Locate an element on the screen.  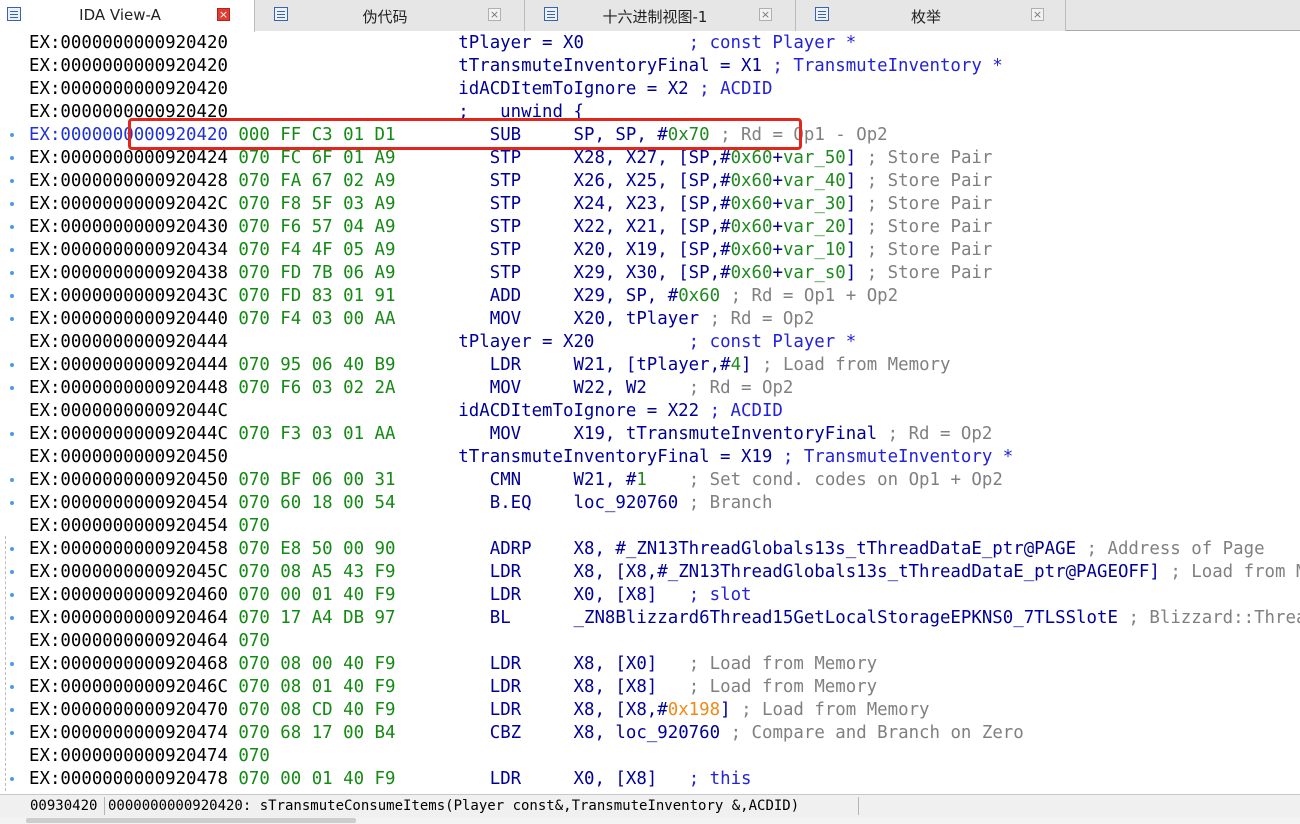
code-line: EX:0000000000920420 ; unwind { is located at coordinates (306, 112).